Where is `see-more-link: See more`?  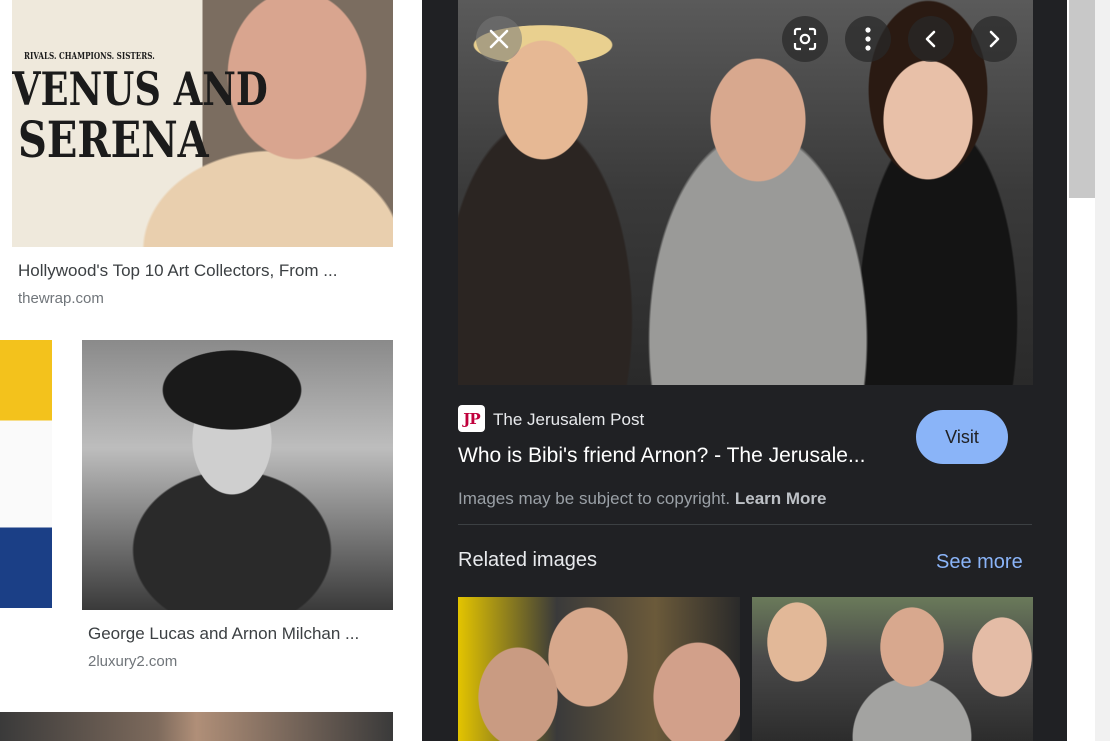 see-more-link: See more is located at coordinates (979, 562).